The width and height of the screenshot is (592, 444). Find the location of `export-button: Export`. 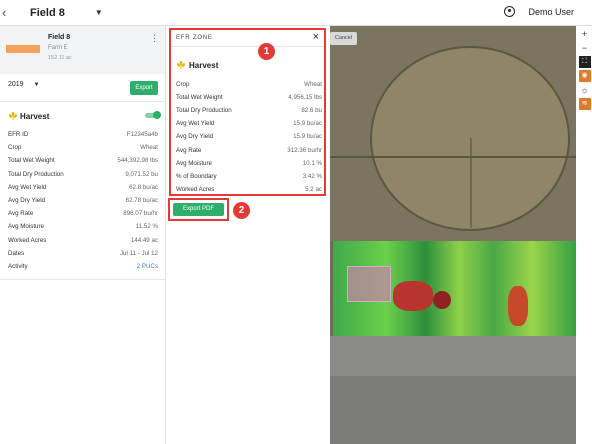

export-button: Export is located at coordinates (144, 88).